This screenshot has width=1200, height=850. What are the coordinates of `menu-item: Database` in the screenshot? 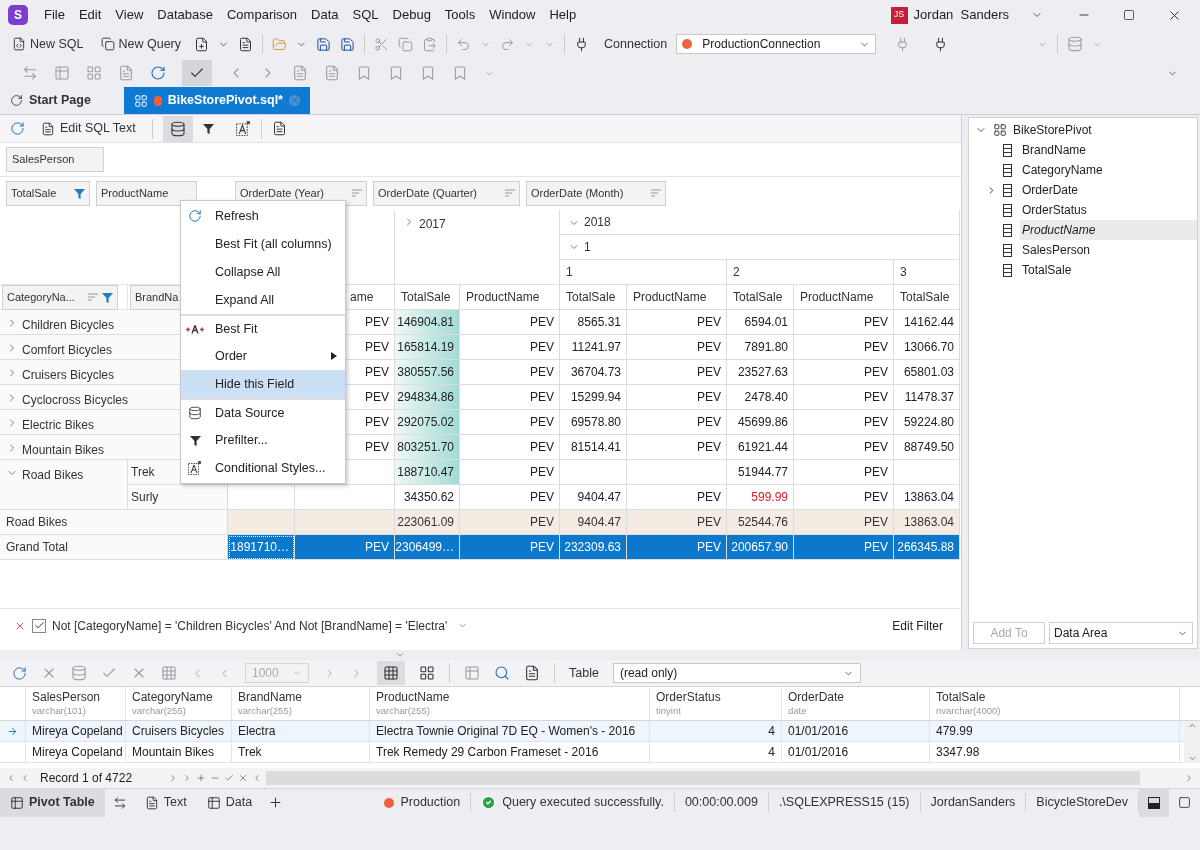 It's located at (185, 15).